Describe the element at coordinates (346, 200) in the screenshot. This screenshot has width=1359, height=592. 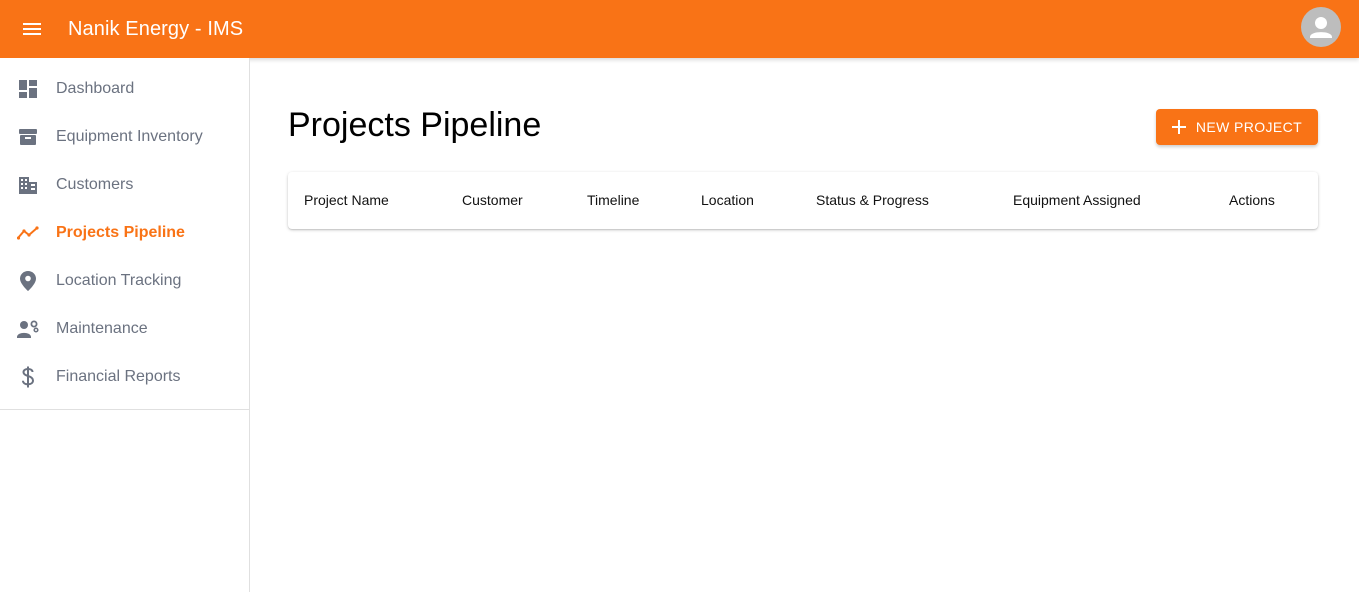
I see `column-header-project-name: Project Name` at that location.